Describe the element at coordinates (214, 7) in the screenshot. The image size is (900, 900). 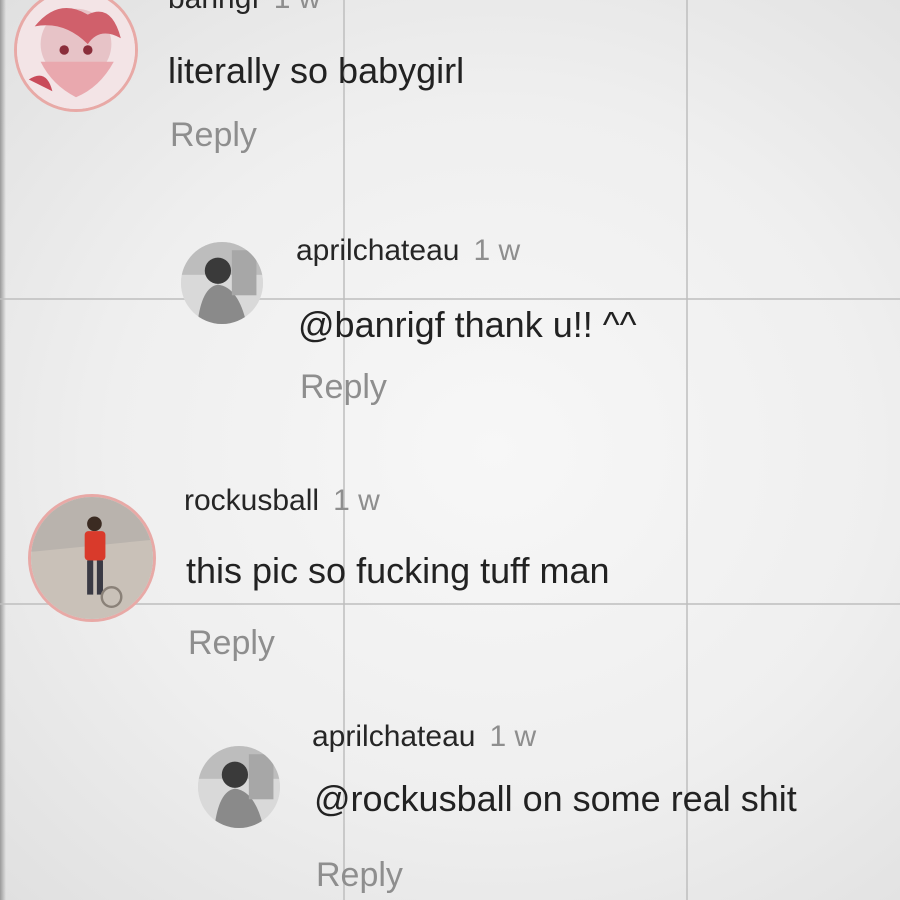
I see `username: banrigf` at that location.